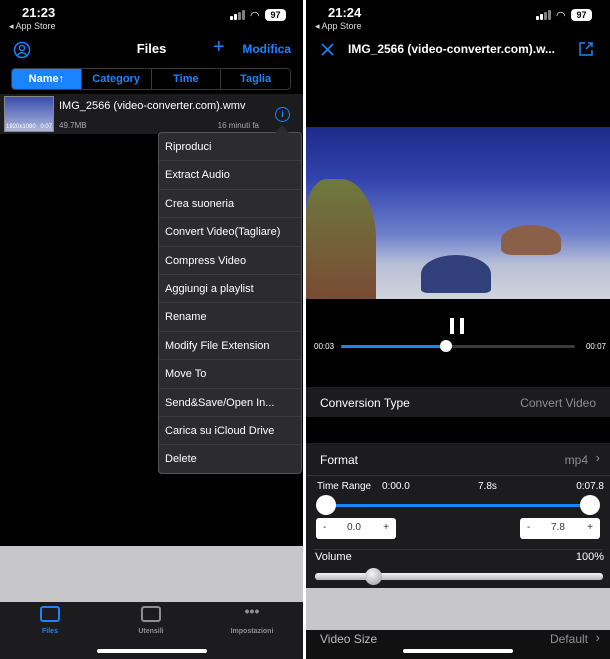  I want to click on format-label: Format, so click(339, 460).